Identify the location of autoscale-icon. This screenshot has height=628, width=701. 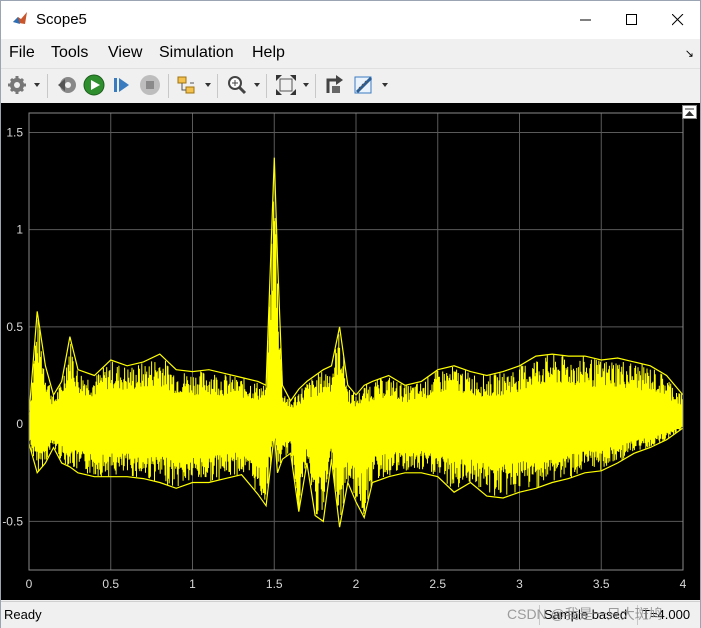
(286, 85).